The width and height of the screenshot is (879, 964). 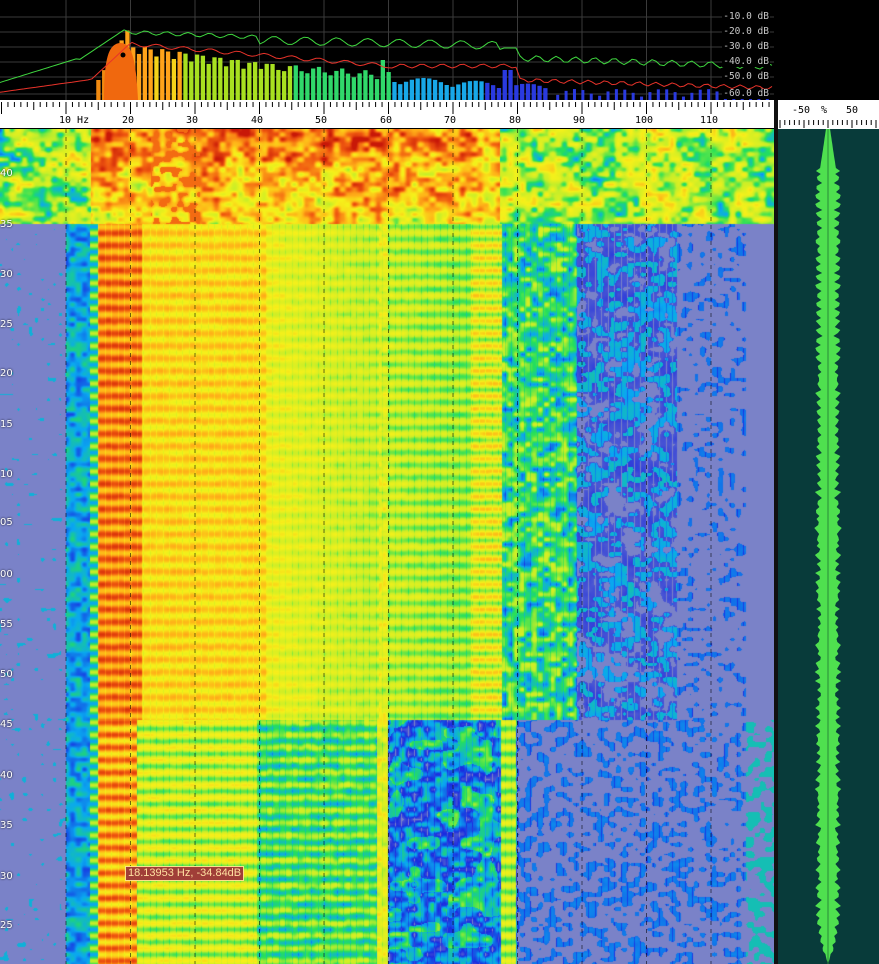 I want to click on freq-label-20: 20, so click(x=128, y=120).